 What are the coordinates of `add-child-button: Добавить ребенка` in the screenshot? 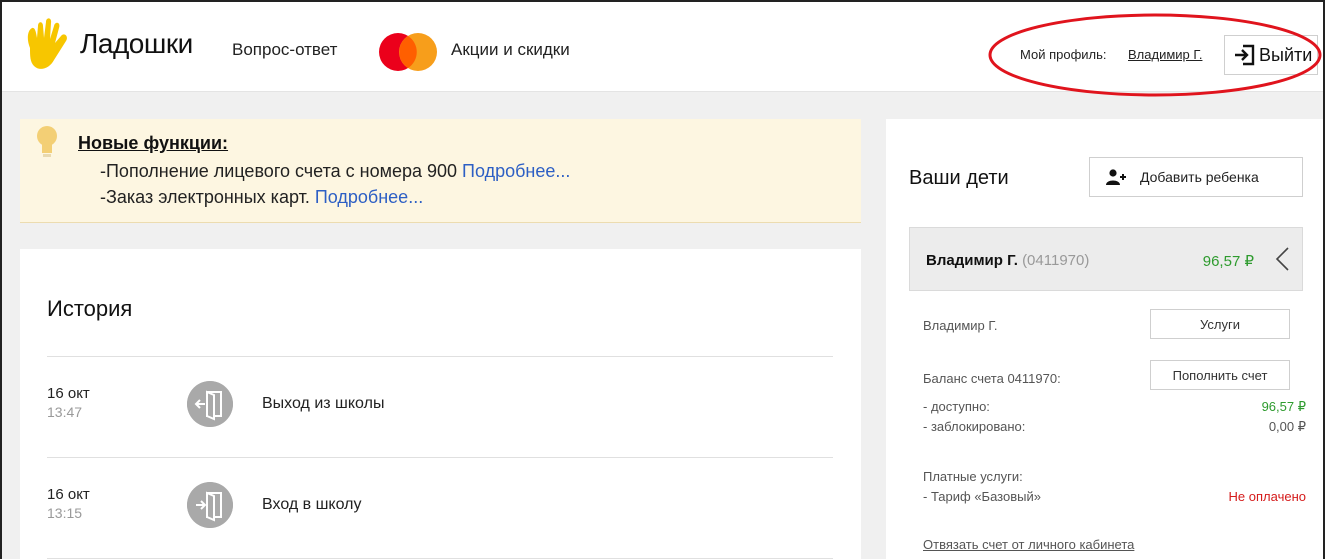 It's located at (1196, 177).